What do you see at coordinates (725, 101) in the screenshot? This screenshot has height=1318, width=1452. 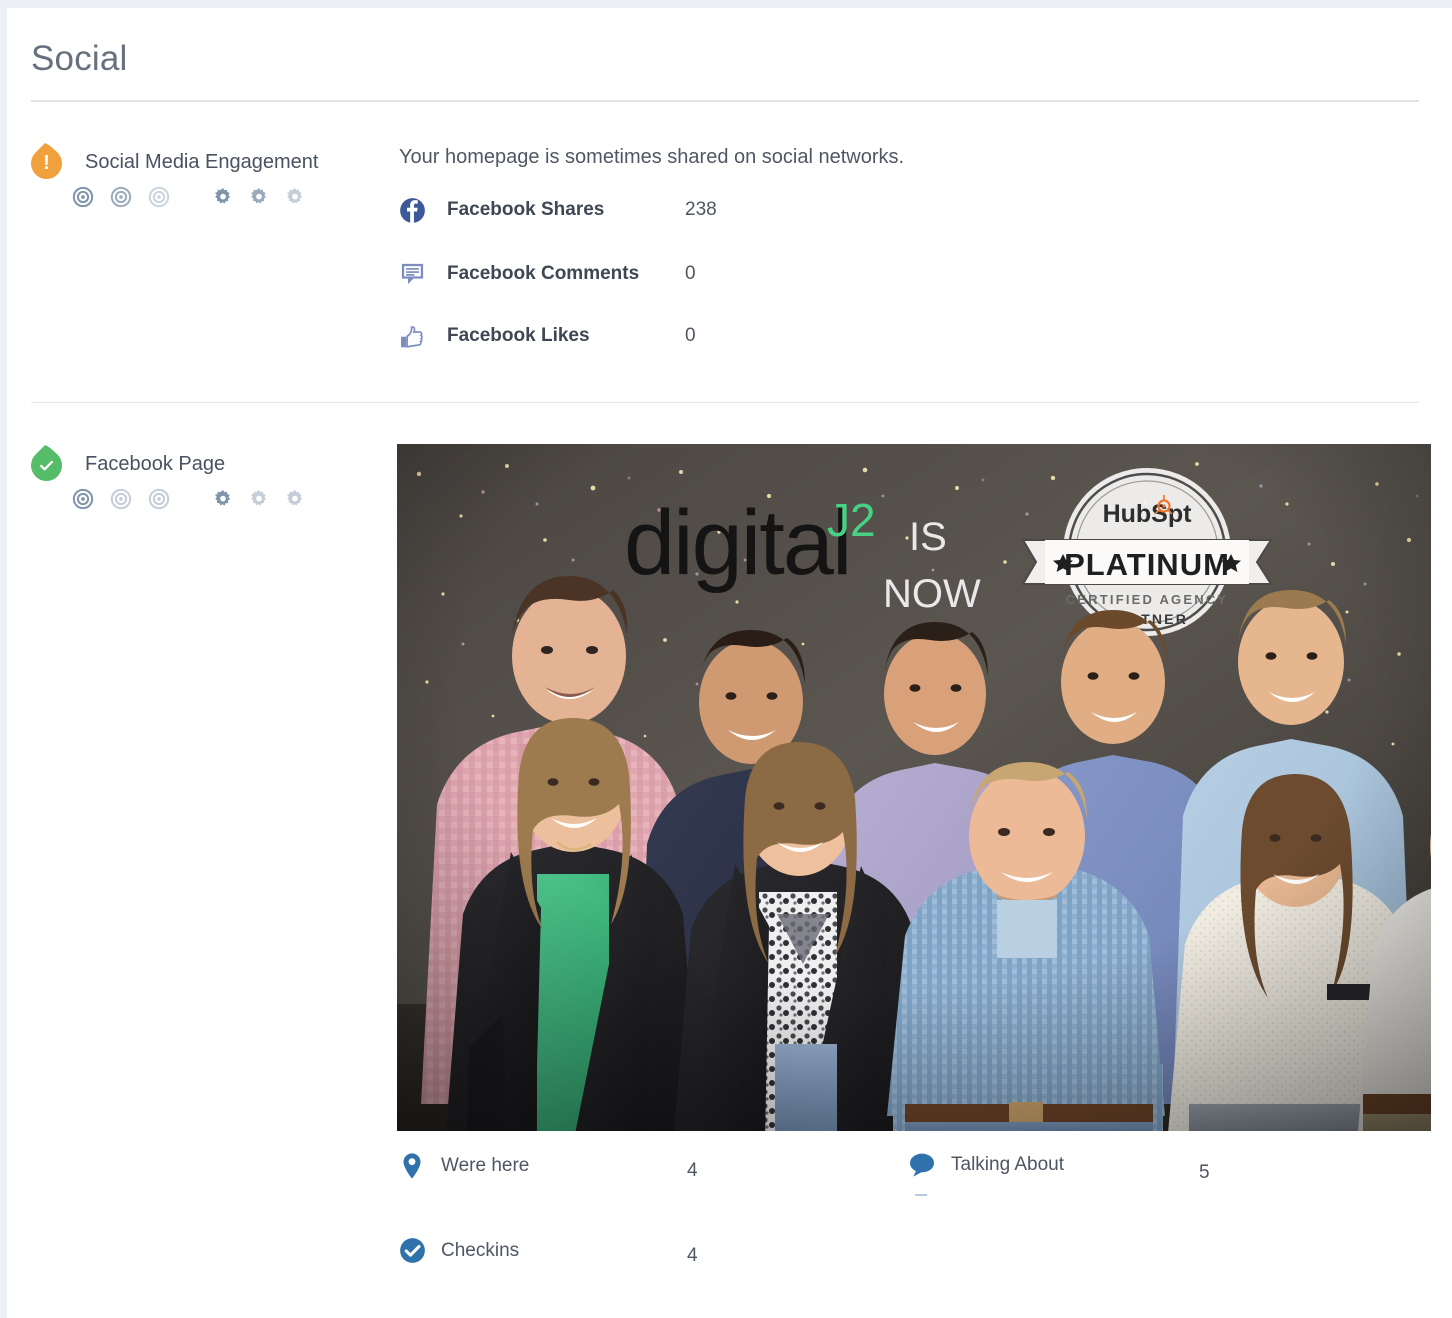 I see `title-divider` at bounding box center [725, 101].